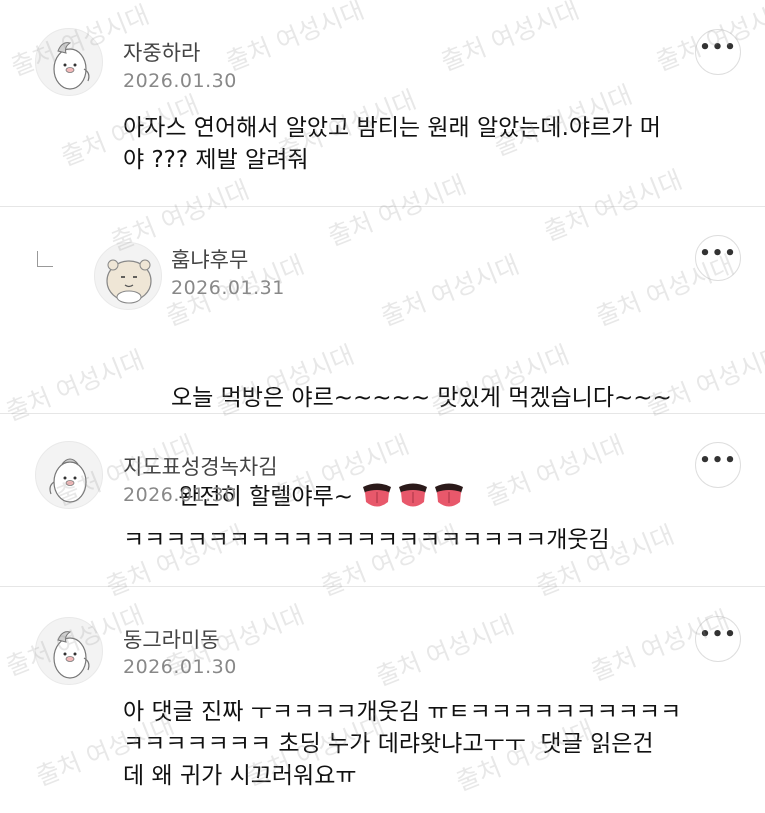 The image size is (765, 813). I want to click on comment-text: ㅋㅋㅋㅋㅋㅋㅋㅋㅋㅋㅋㅋㅋㅋㅋㅋㅋㅋㅋㅋ개웃김, so click(366, 540).